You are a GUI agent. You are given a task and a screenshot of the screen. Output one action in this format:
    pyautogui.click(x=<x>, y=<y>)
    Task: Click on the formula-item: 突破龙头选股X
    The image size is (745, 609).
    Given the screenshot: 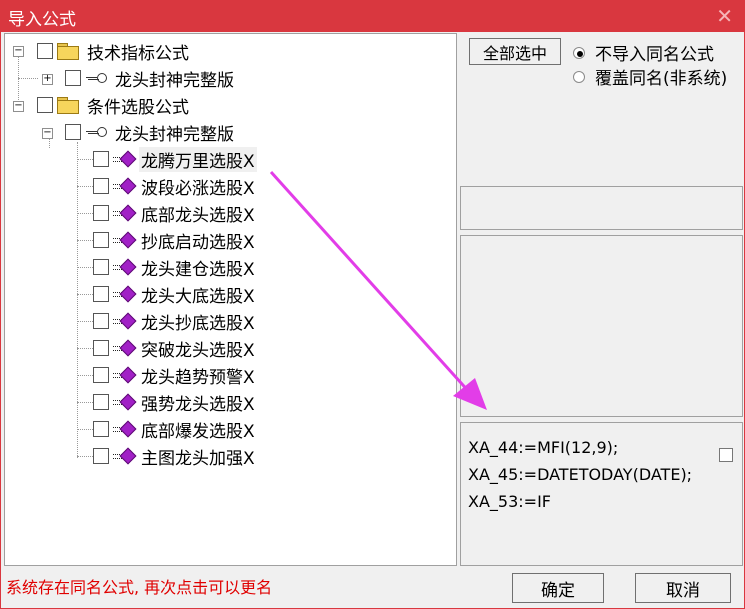 What is the action you would take?
    pyautogui.click(x=175, y=348)
    